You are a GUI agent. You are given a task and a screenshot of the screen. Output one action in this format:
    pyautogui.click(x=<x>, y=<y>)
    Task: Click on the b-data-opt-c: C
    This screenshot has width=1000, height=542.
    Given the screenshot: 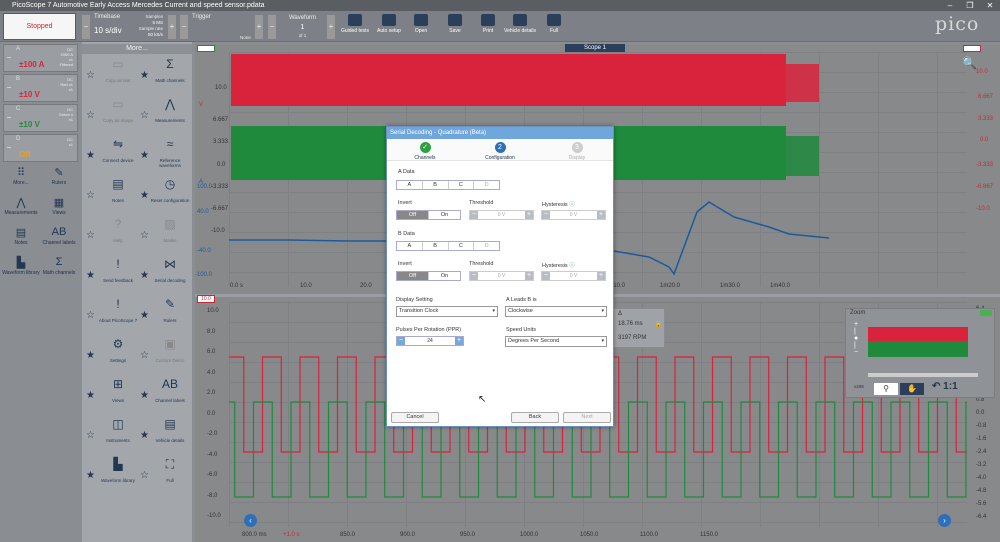 What is the action you would take?
    pyautogui.click(x=462, y=246)
    